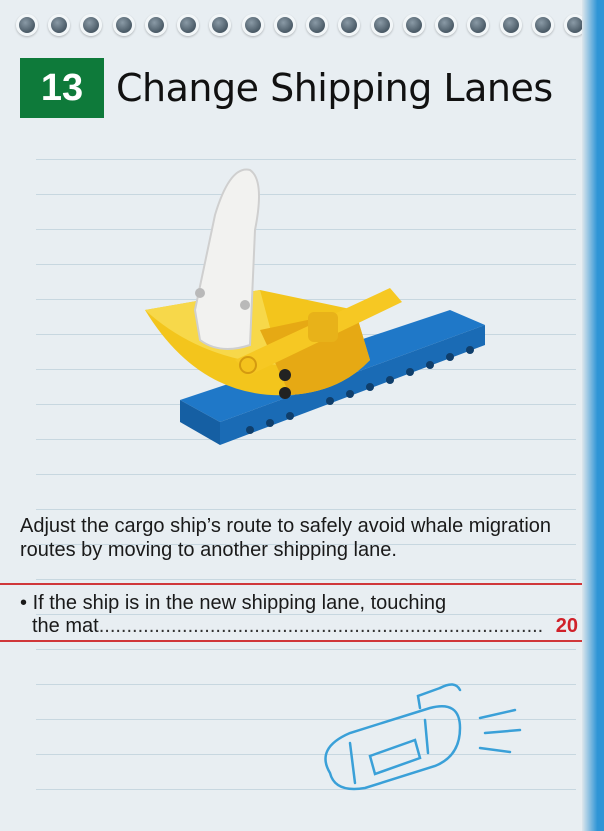  Describe the element at coordinates (62, 88) in the screenshot. I see `mission-number-badge: 13` at that location.